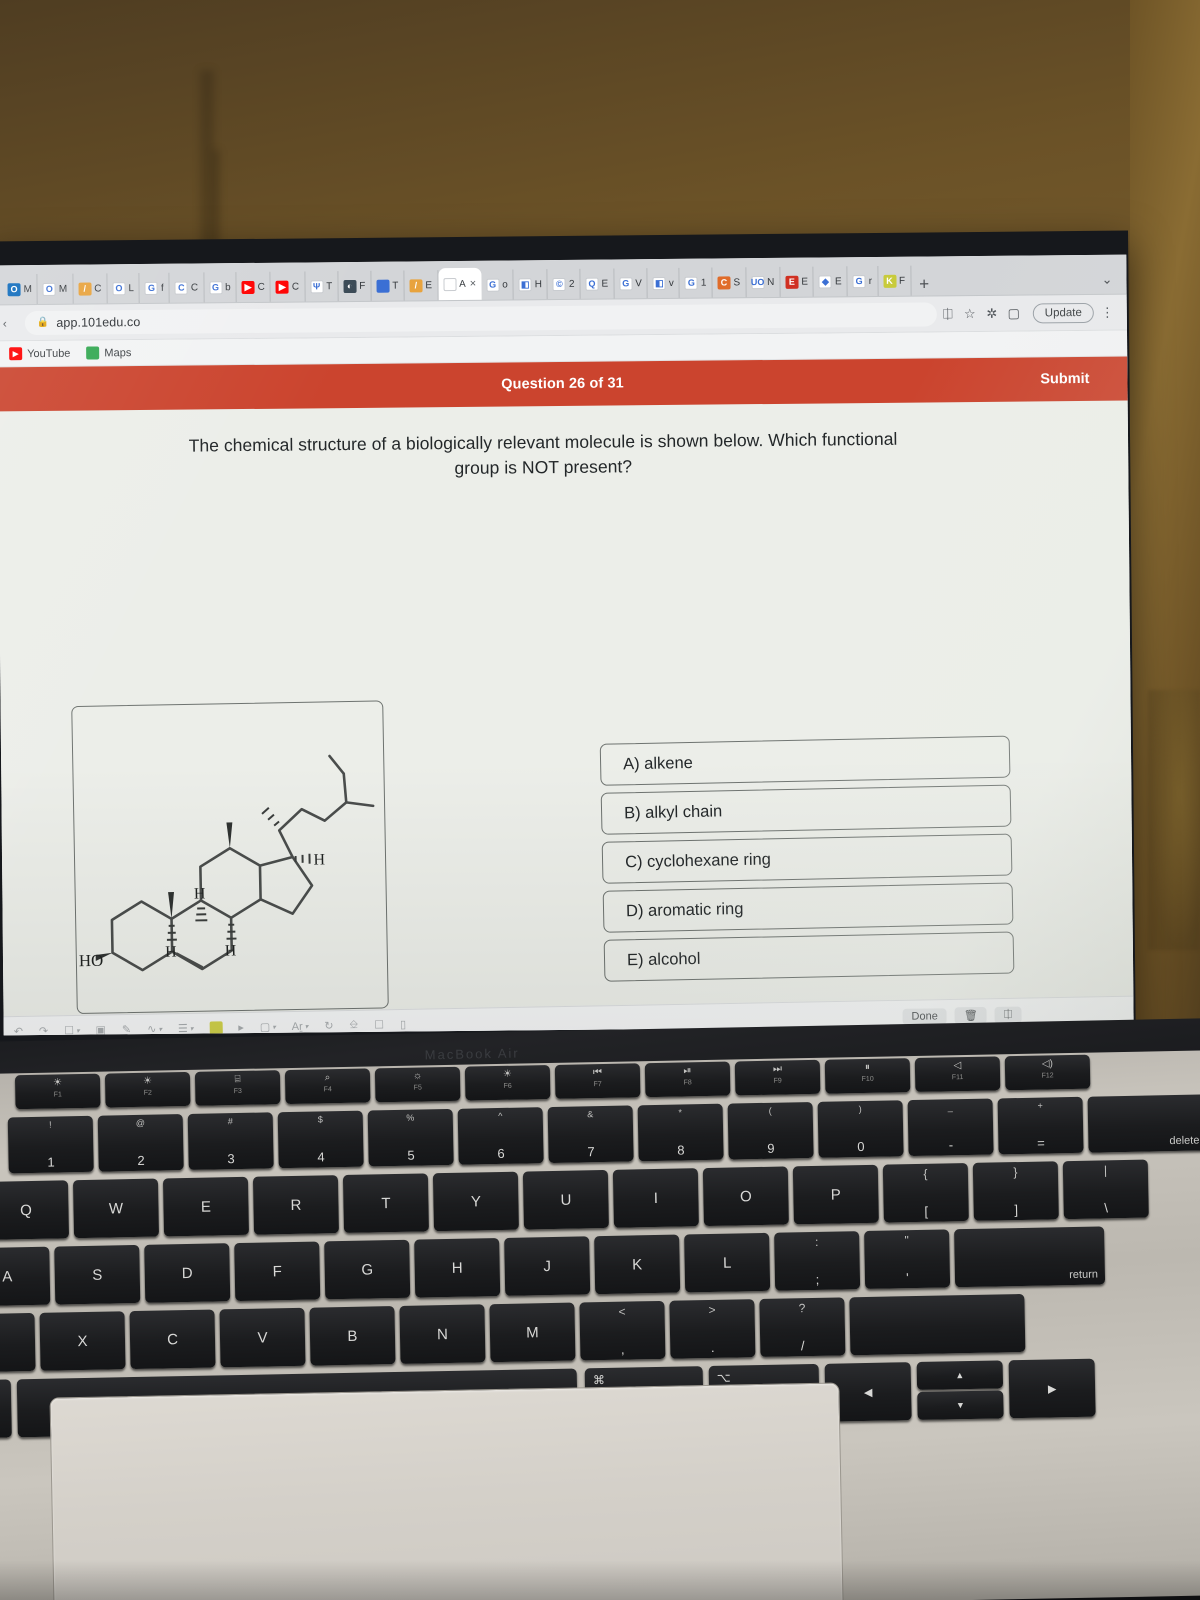  I want to click on browser-tab-4: Gf, so click(154, 288).